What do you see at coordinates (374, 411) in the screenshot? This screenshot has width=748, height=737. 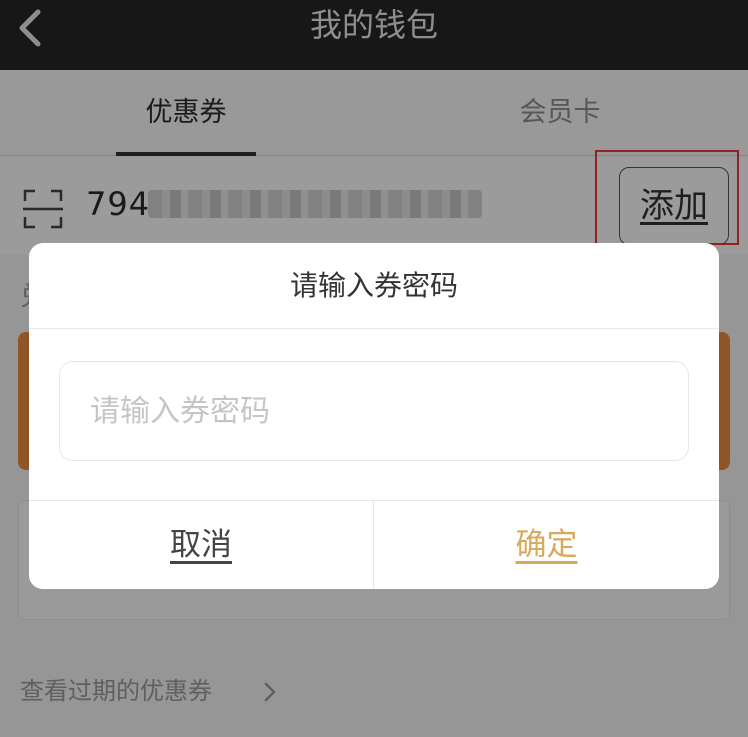 I see `coupon-password-input` at bounding box center [374, 411].